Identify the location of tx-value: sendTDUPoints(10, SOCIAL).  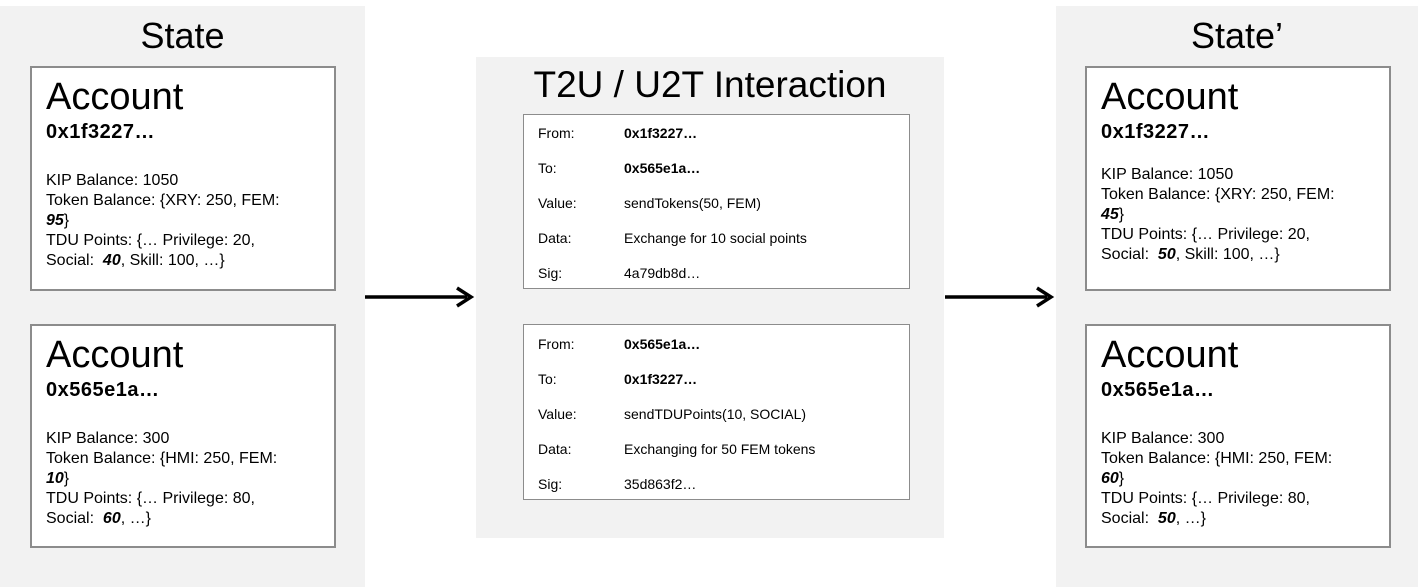
(715, 414).